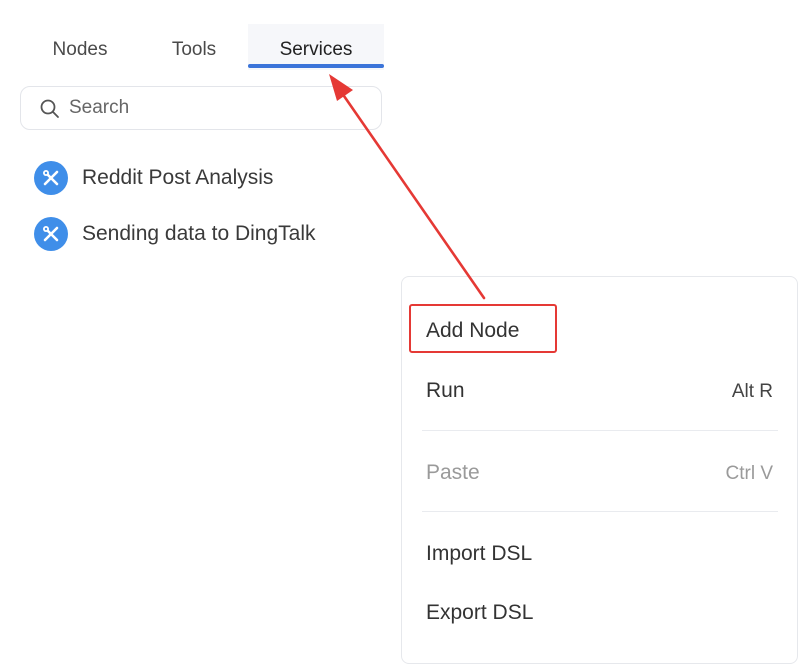 This screenshot has width=800, height=666. I want to click on service-item-label: Reddit Post Analysis, so click(178, 177).